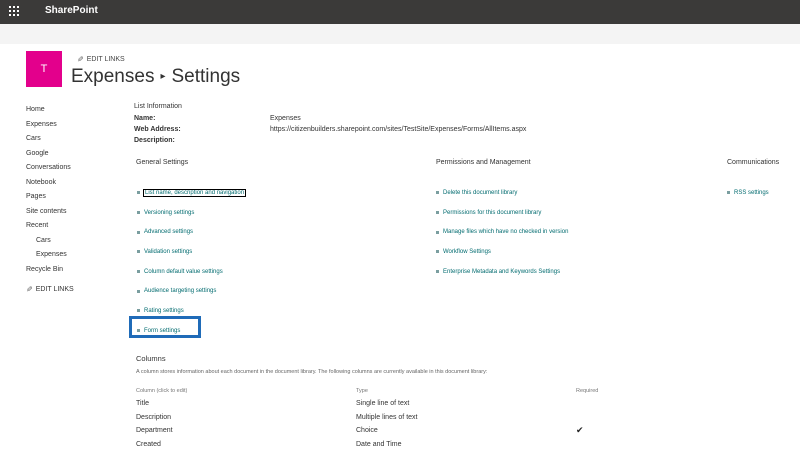  I want to click on web-address-label: Web Address:, so click(202, 129).